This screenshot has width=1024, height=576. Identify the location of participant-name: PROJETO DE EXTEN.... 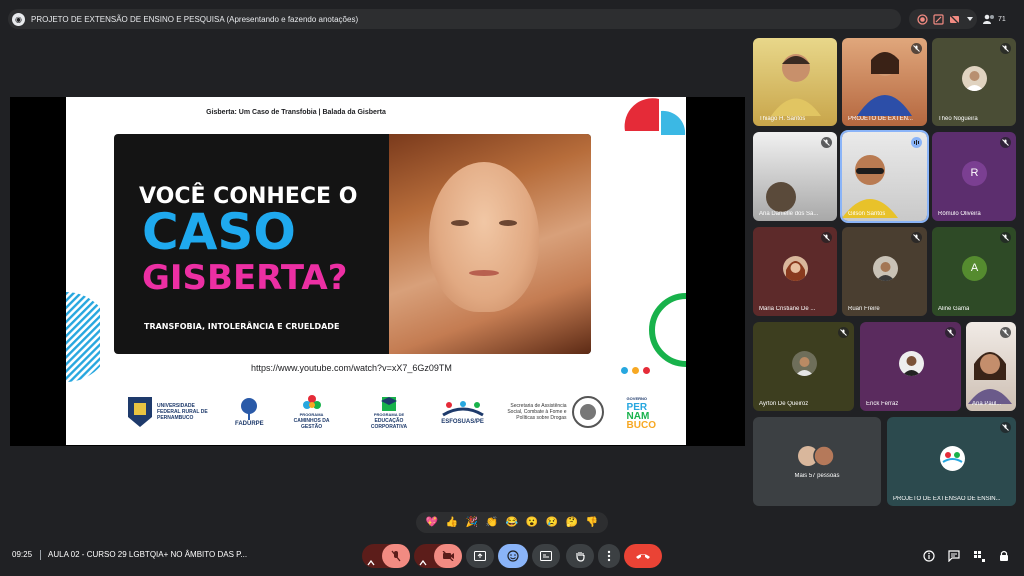
(880, 119).